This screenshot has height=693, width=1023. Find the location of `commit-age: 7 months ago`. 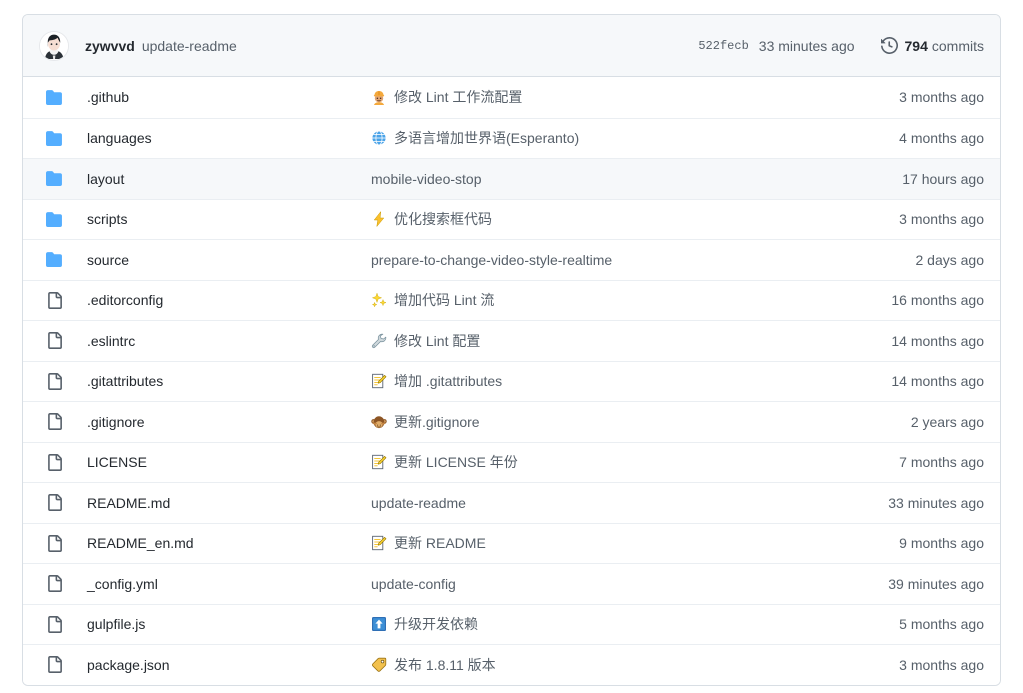

commit-age: 7 months ago is located at coordinates (941, 462).